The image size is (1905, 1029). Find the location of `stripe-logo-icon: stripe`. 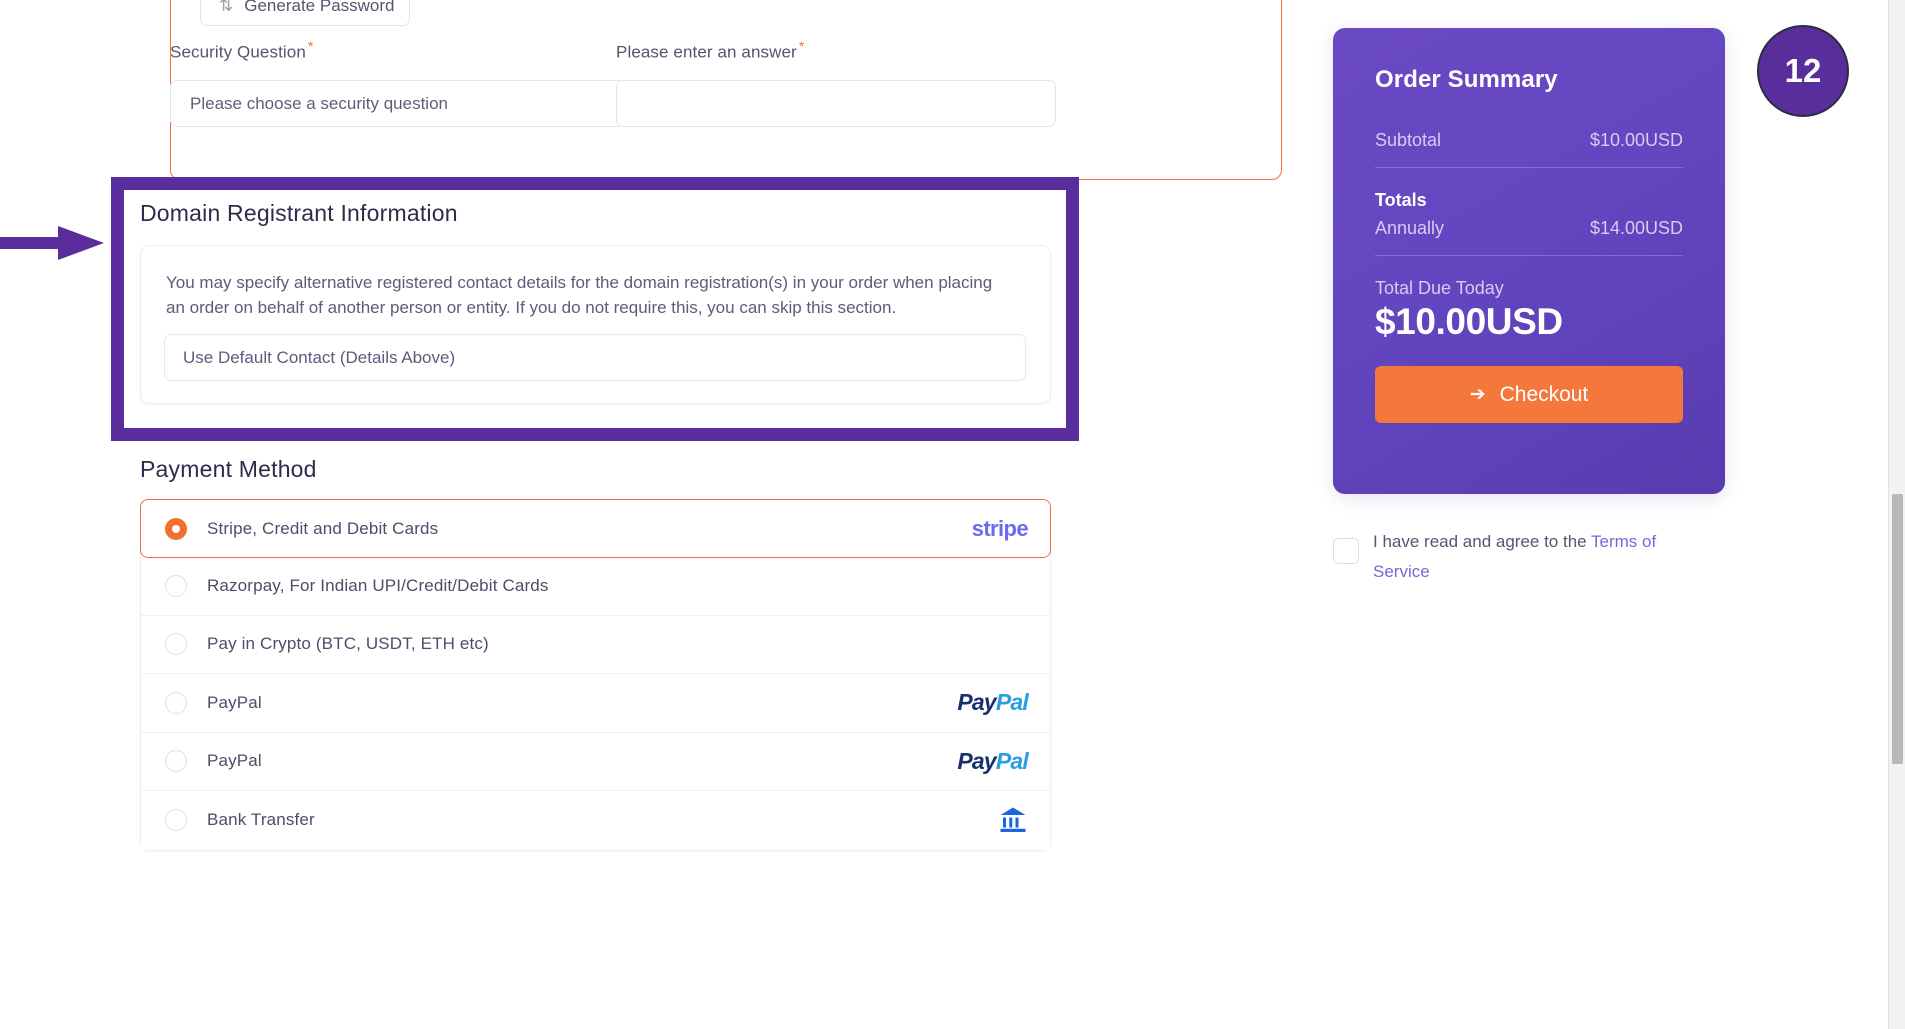

stripe-logo-icon: stripe is located at coordinates (1000, 528).